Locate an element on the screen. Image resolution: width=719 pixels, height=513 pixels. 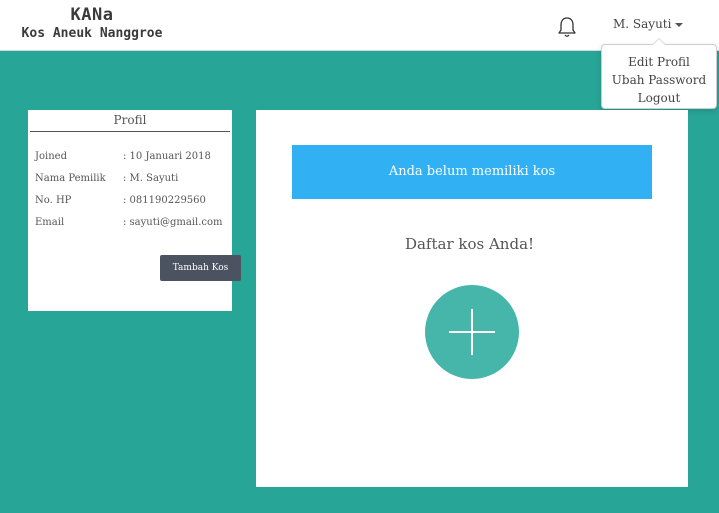
field-value: : 10 Januari 2018 is located at coordinates (167, 156).